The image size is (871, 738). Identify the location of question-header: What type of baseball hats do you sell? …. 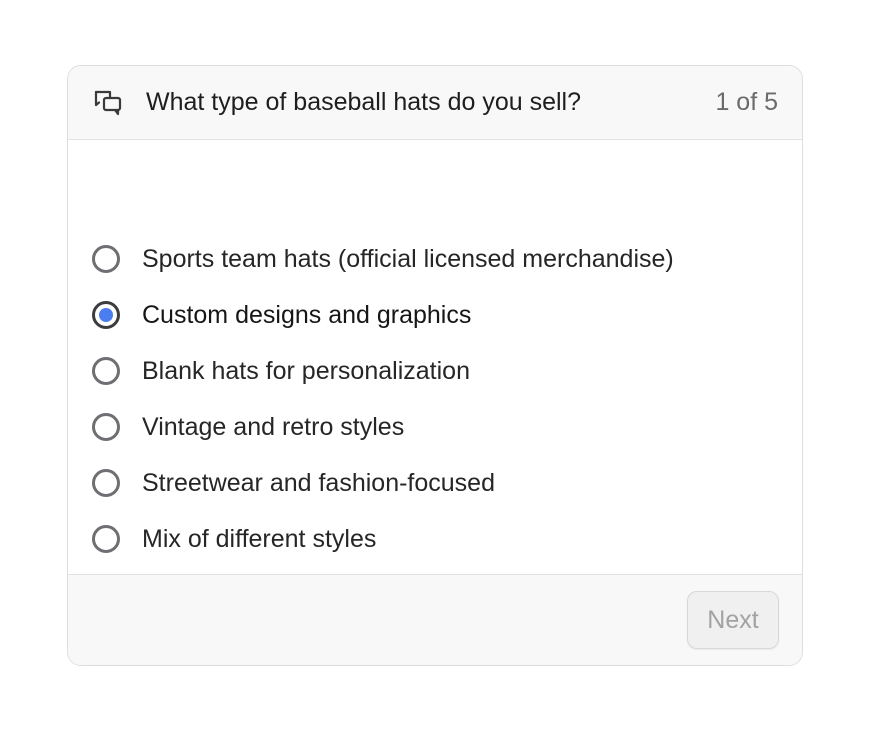
(435, 103).